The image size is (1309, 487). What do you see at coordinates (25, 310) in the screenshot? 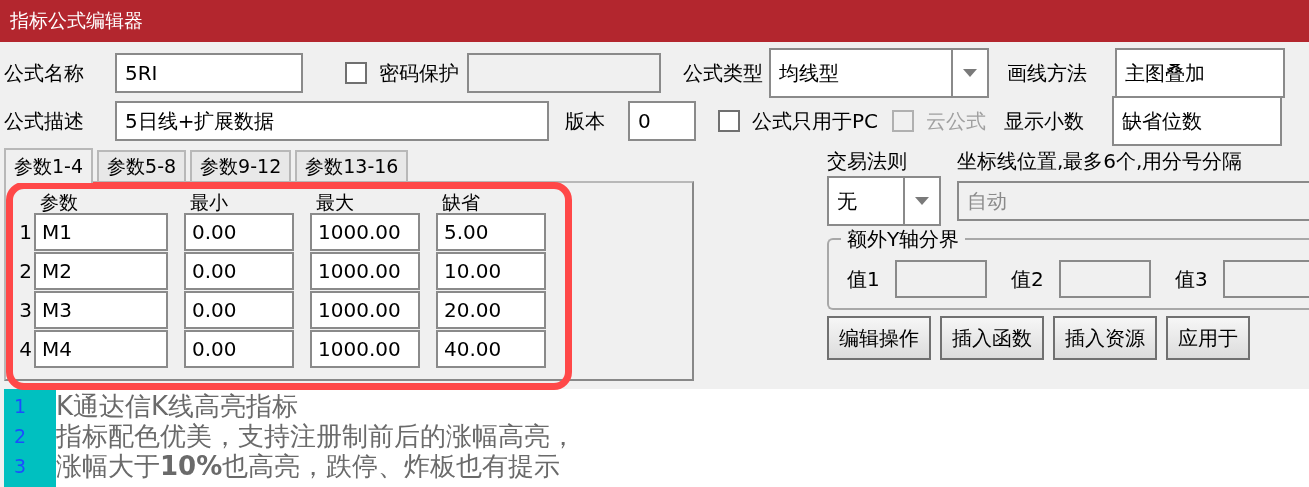
I see `row-number: 3` at bounding box center [25, 310].